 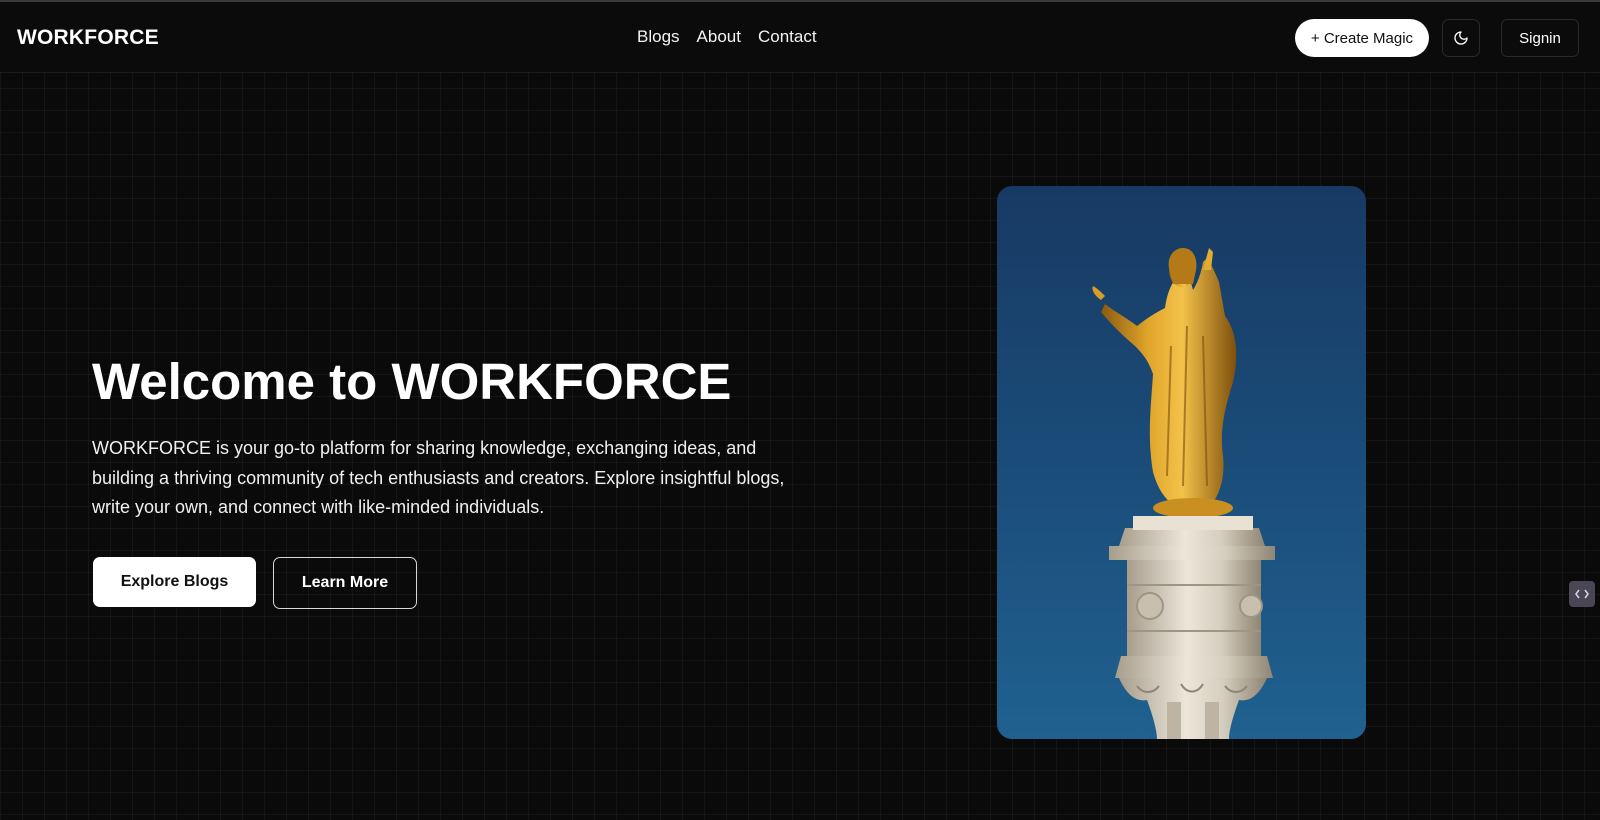 What do you see at coordinates (787, 37) in the screenshot?
I see `nav-link-contact: Contact` at bounding box center [787, 37].